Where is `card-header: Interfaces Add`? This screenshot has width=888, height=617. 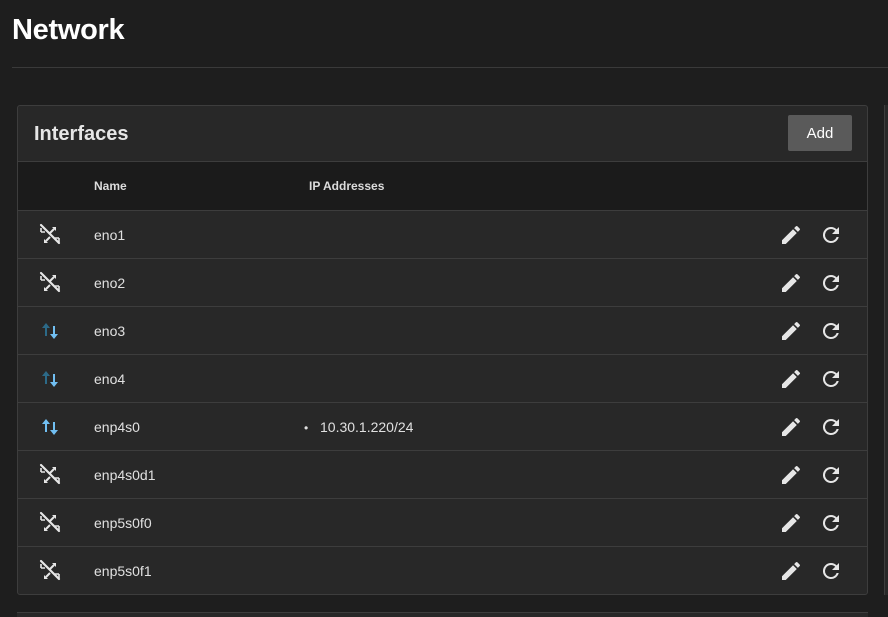 card-header: Interfaces Add is located at coordinates (442, 134).